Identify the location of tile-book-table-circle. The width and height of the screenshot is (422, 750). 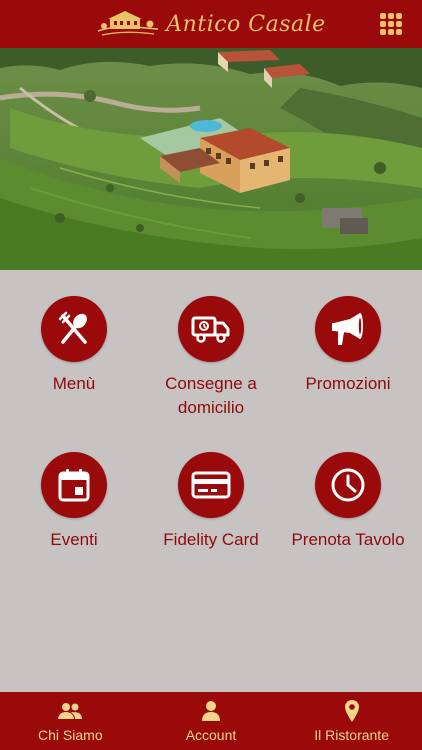
(348, 485).